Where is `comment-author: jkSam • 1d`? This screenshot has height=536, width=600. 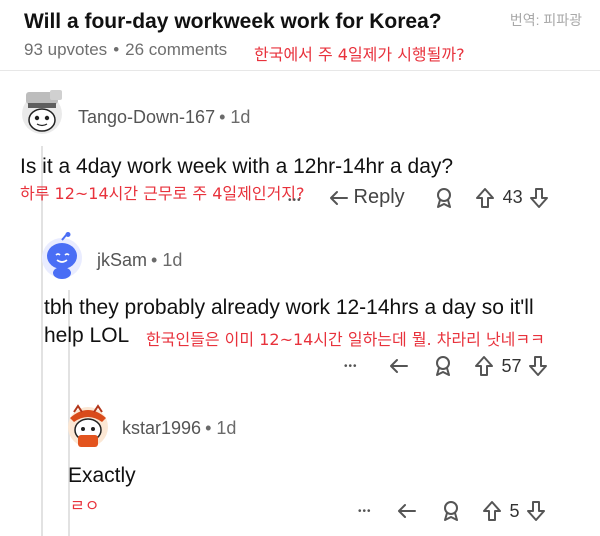 comment-author: jkSam • 1d is located at coordinates (139, 260).